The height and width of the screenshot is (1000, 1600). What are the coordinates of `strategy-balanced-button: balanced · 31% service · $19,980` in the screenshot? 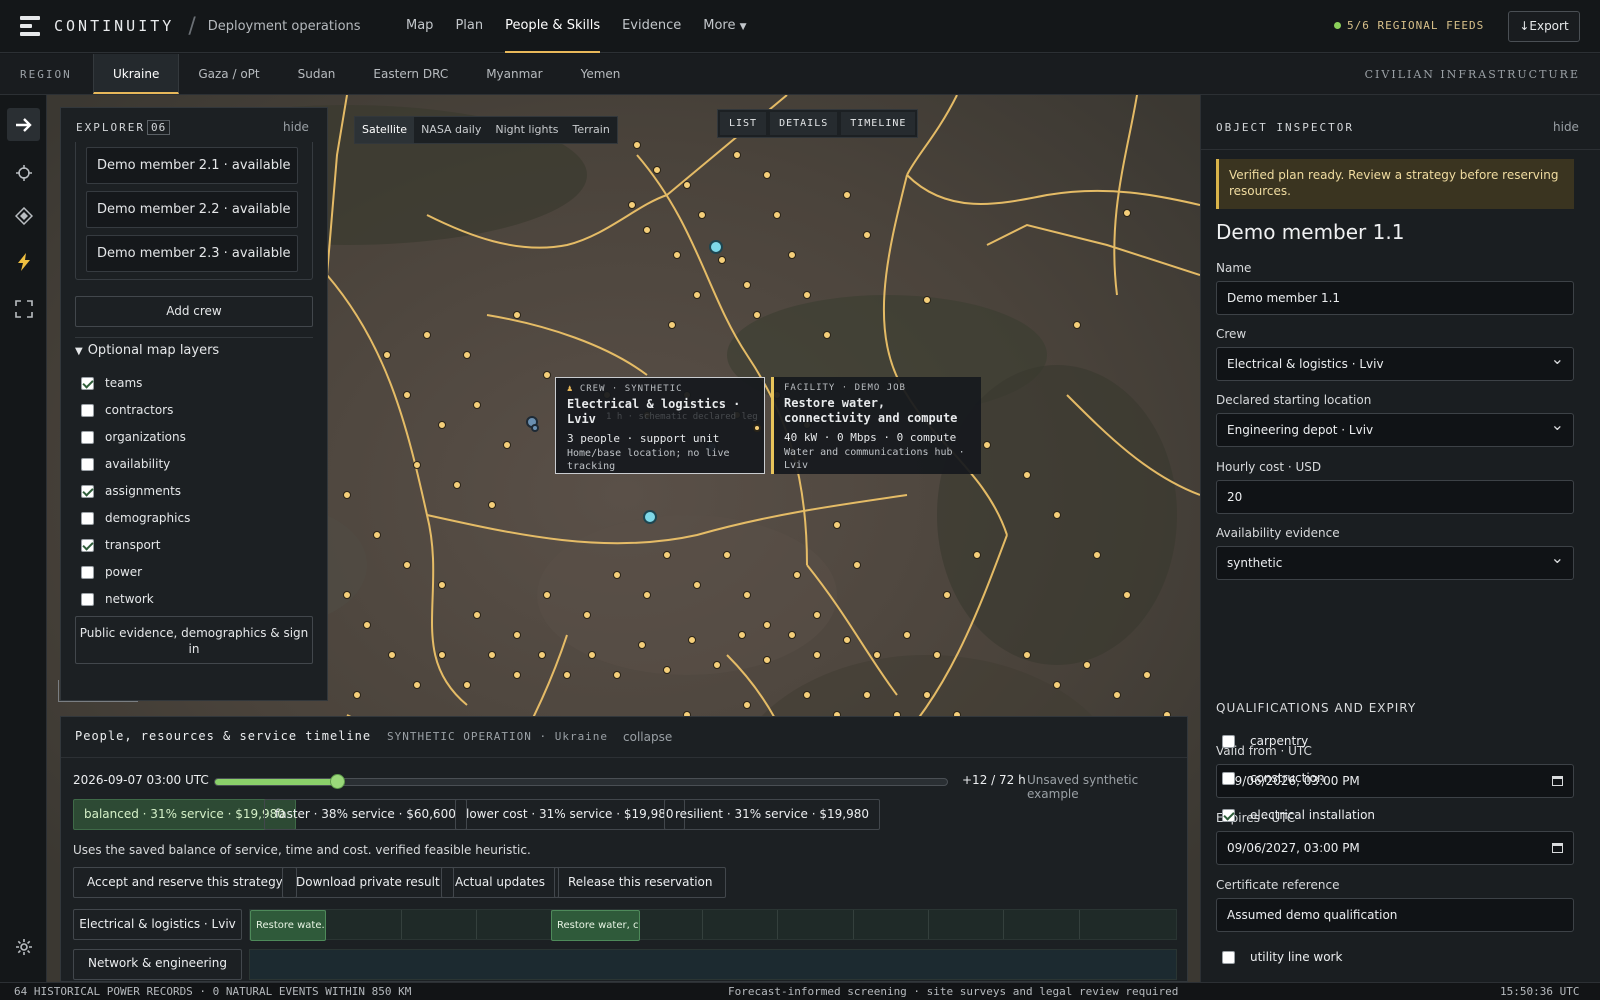 It's located at (184, 814).